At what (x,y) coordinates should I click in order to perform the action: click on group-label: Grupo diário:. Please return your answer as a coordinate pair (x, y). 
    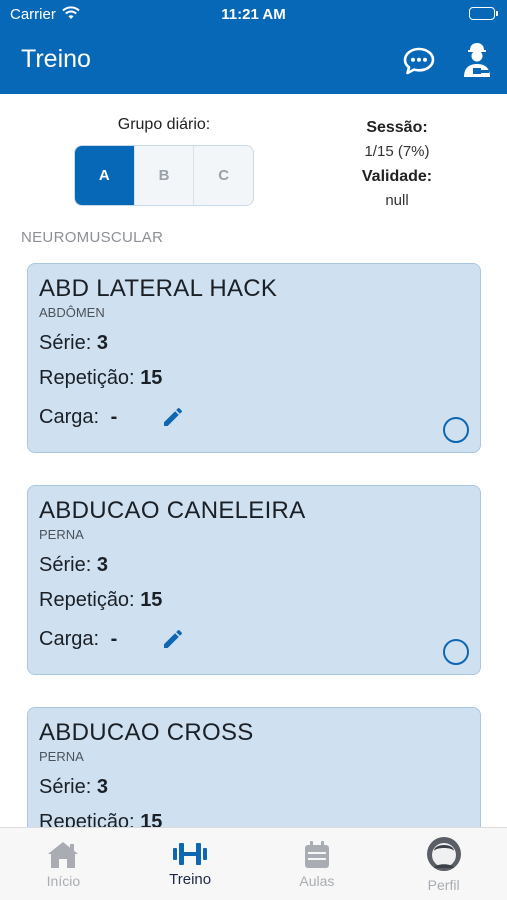
    Looking at the image, I should click on (164, 124).